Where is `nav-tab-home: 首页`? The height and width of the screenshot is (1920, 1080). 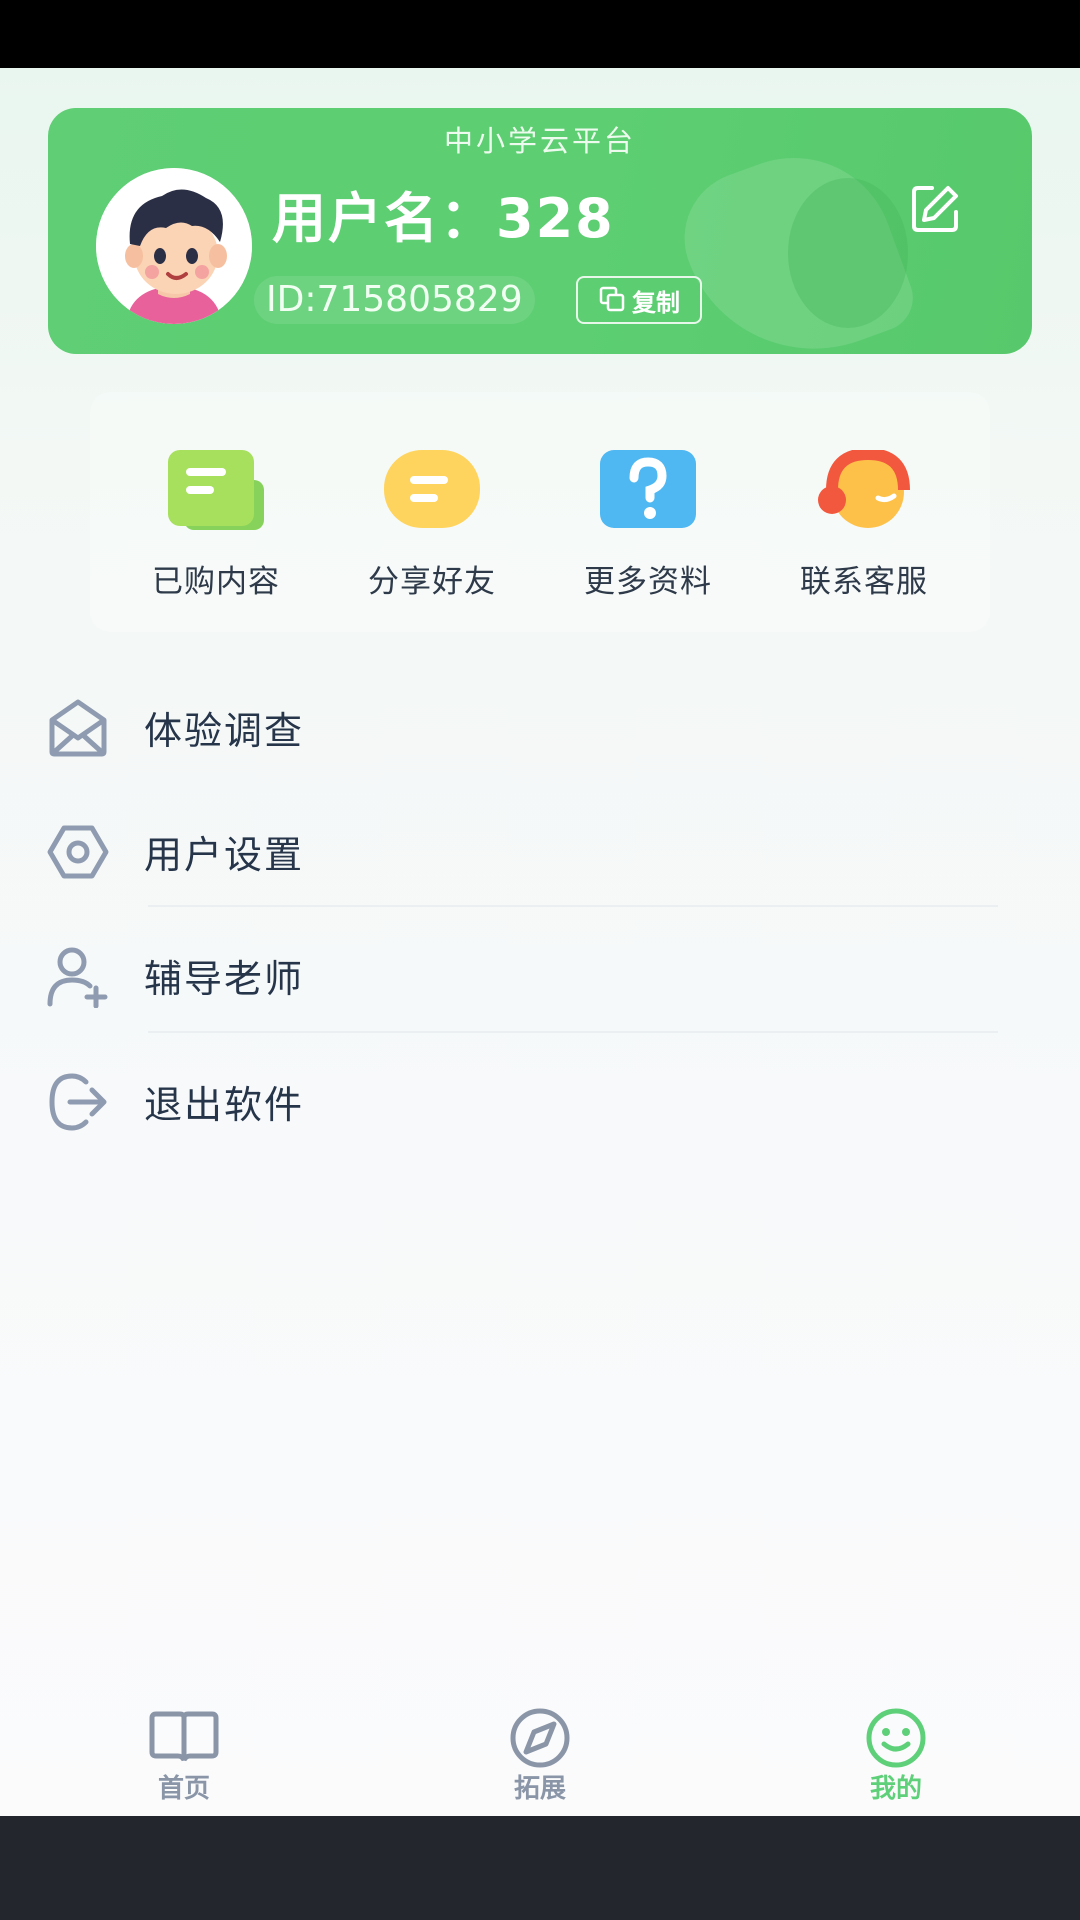
nav-tab-home: 首页 is located at coordinates (184, 1748).